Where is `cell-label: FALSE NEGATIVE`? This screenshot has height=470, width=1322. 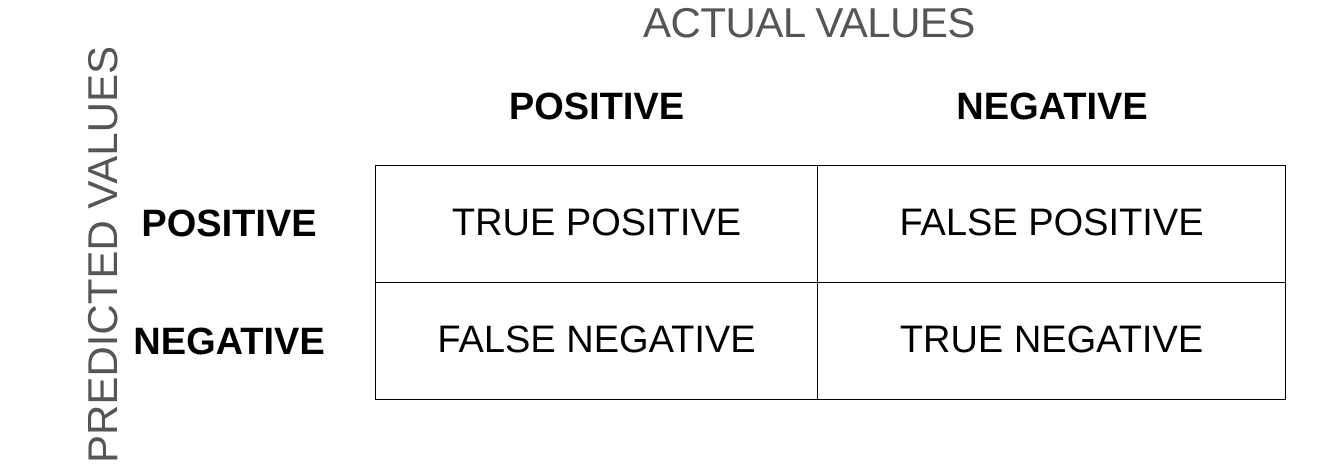 cell-label: FALSE NEGATIVE is located at coordinates (596, 340).